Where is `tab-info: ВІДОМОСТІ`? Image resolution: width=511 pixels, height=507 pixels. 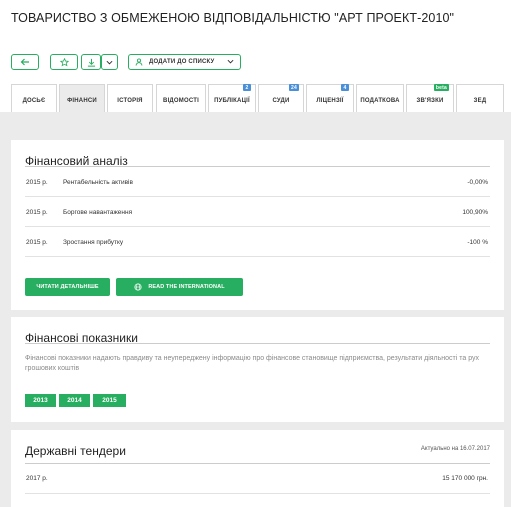 tab-info: ВІДОМОСТІ is located at coordinates (181, 98).